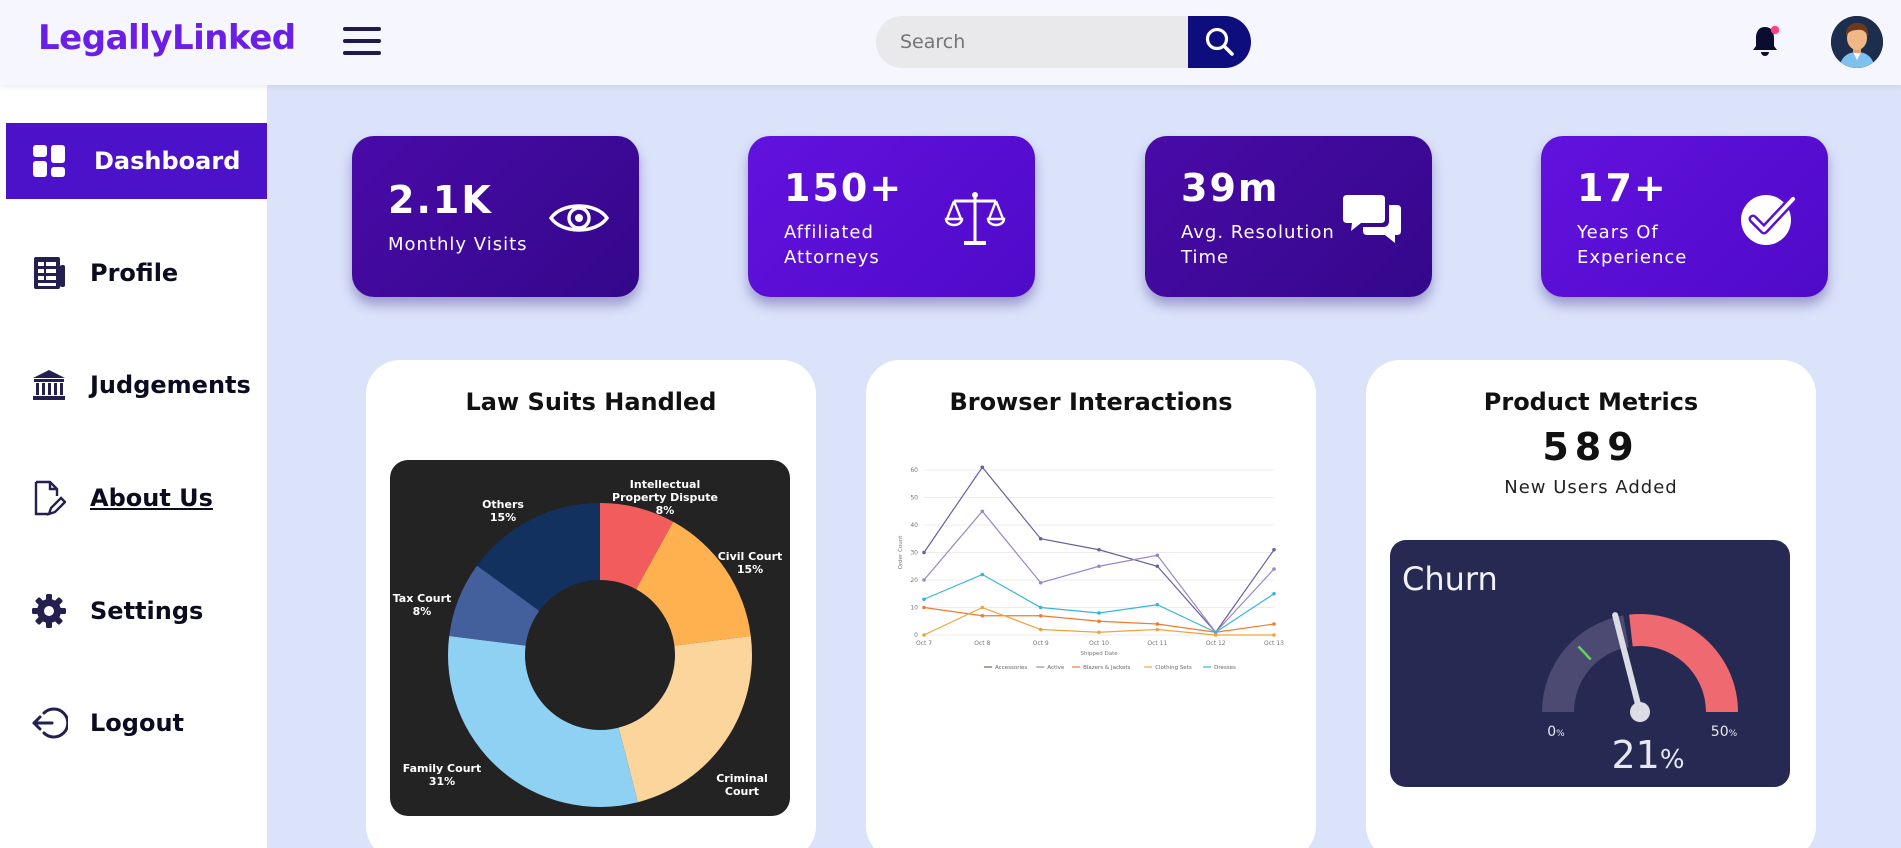 This screenshot has height=848, width=1901. I want to click on y-tick-label: 30, so click(914, 553).